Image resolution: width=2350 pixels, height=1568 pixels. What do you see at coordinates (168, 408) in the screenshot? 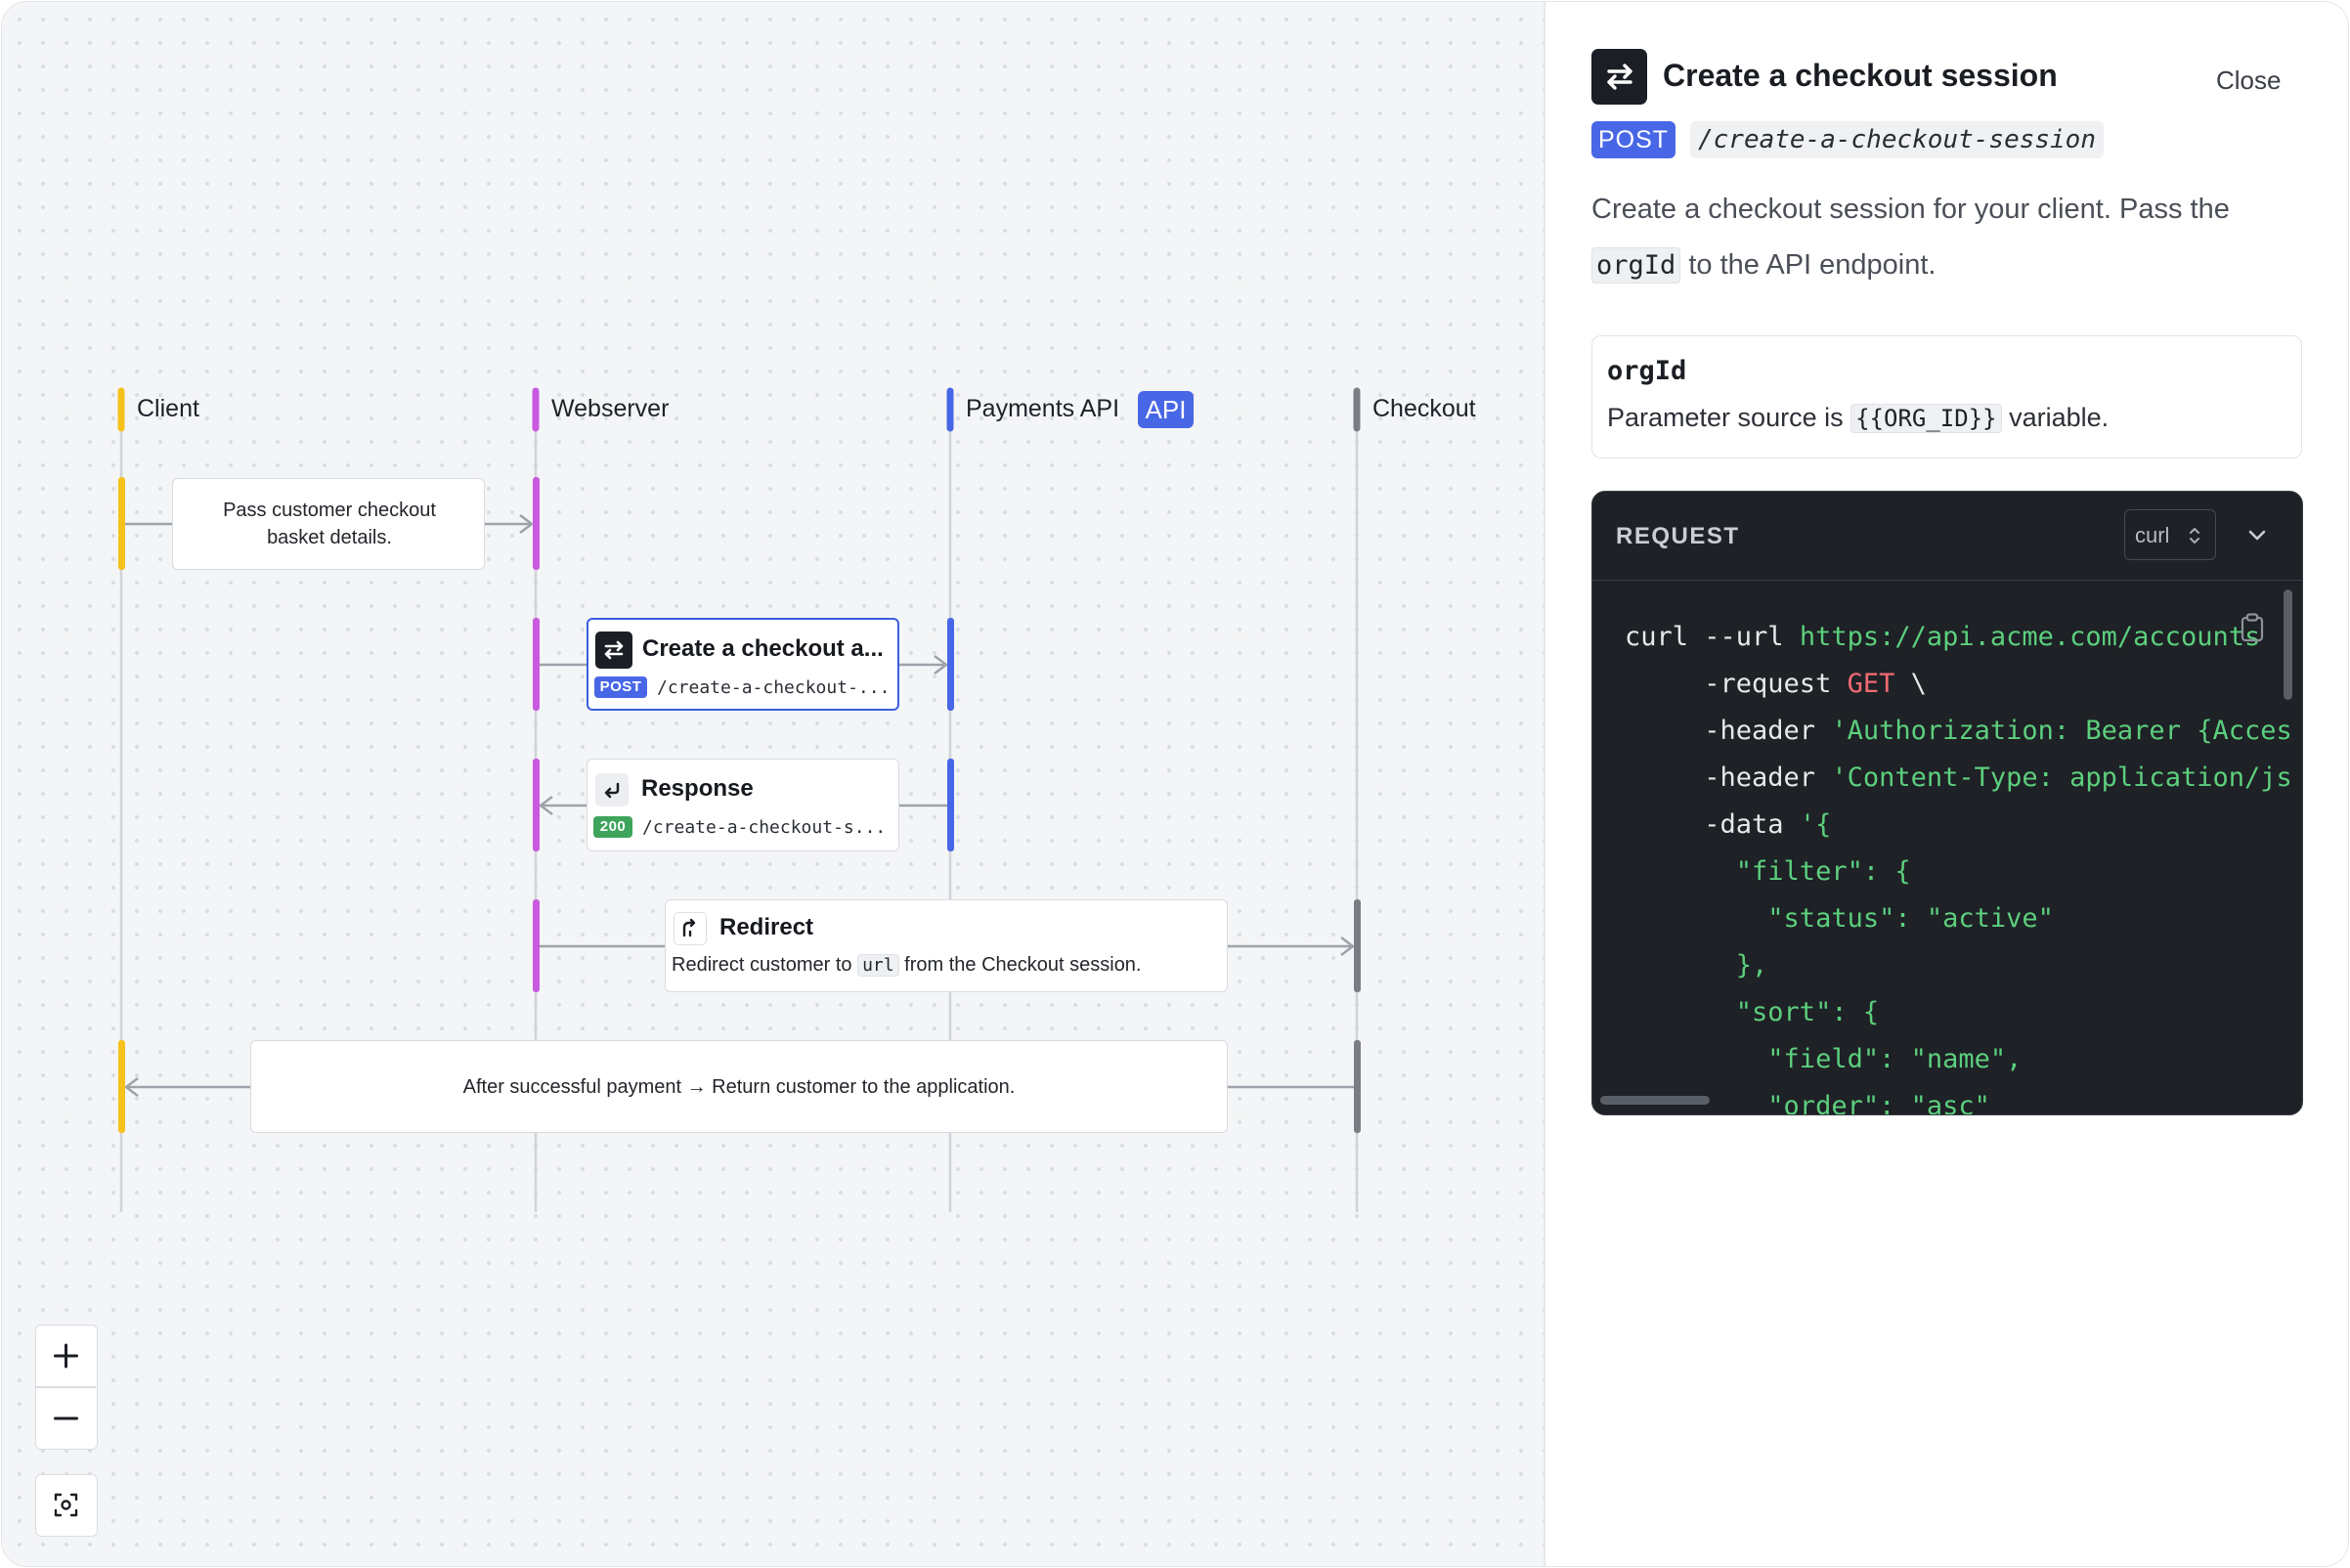
I see `lane-label-client: Client` at bounding box center [168, 408].